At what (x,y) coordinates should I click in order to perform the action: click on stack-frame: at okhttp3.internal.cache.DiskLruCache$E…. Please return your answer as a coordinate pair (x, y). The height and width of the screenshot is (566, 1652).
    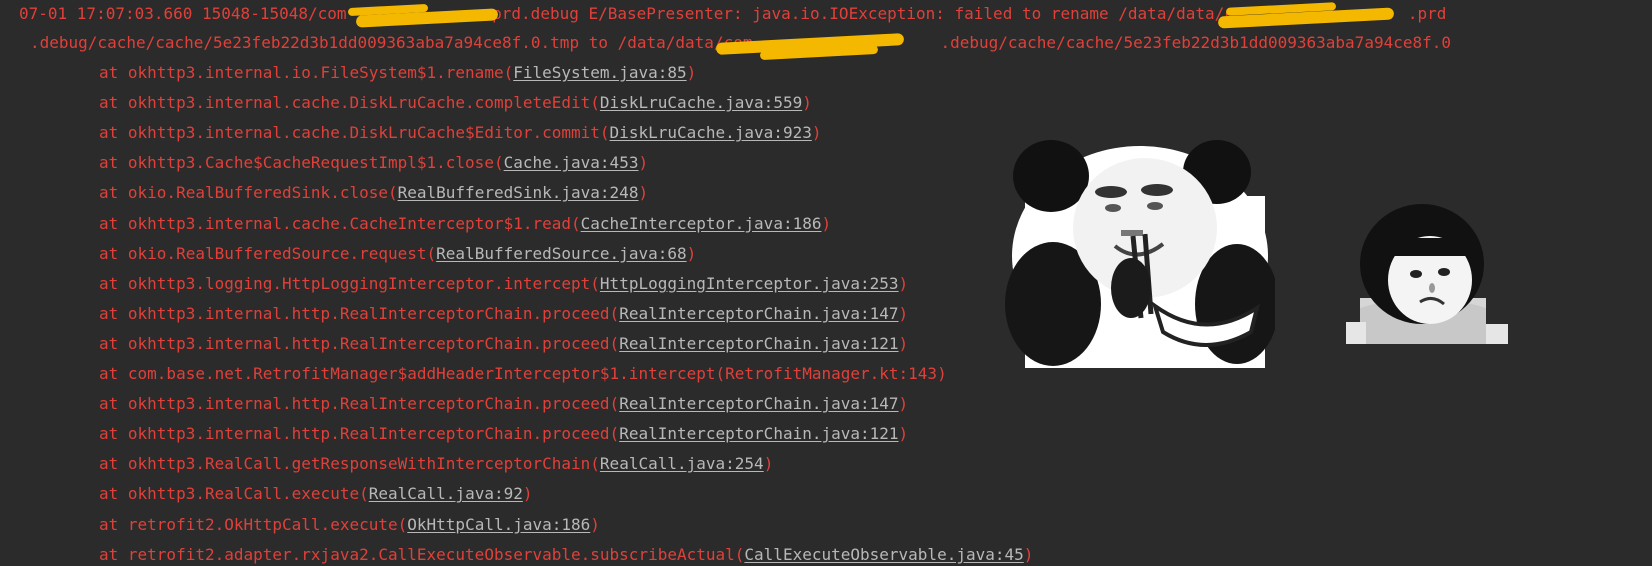
    Looking at the image, I should click on (460, 133).